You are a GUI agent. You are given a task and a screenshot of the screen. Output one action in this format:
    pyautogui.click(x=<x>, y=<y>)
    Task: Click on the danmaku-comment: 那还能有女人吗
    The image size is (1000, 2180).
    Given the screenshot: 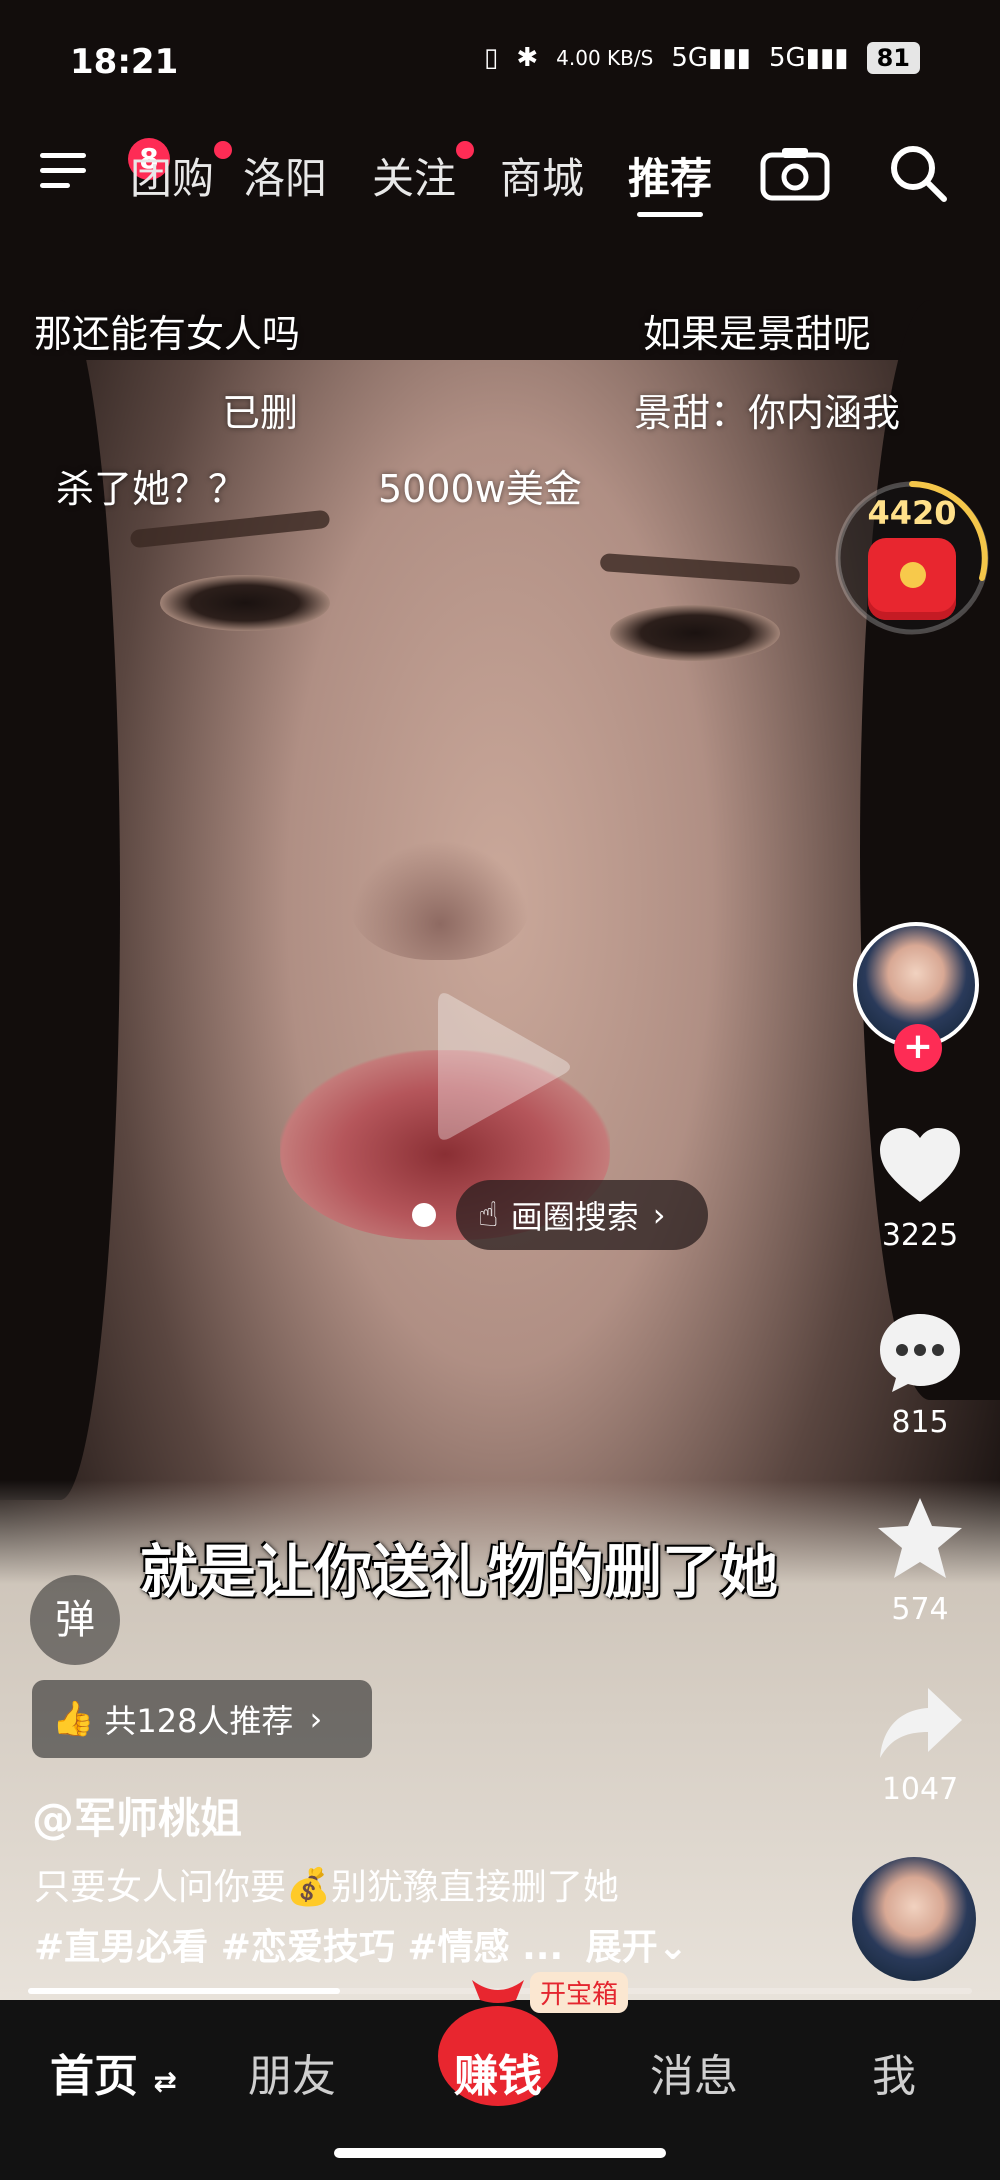 What is the action you would take?
    pyautogui.click(x=167, y=334)
    